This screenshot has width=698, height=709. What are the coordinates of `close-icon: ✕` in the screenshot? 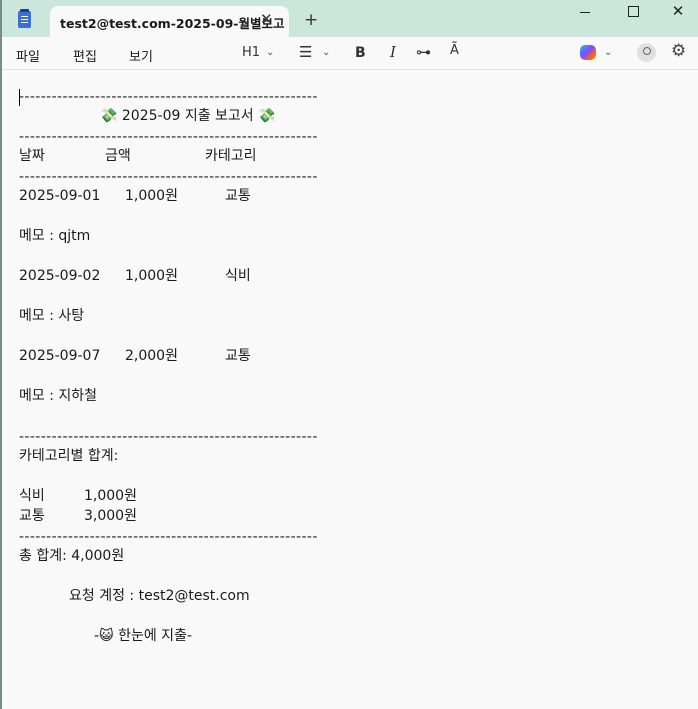 It's located at (678, 11).